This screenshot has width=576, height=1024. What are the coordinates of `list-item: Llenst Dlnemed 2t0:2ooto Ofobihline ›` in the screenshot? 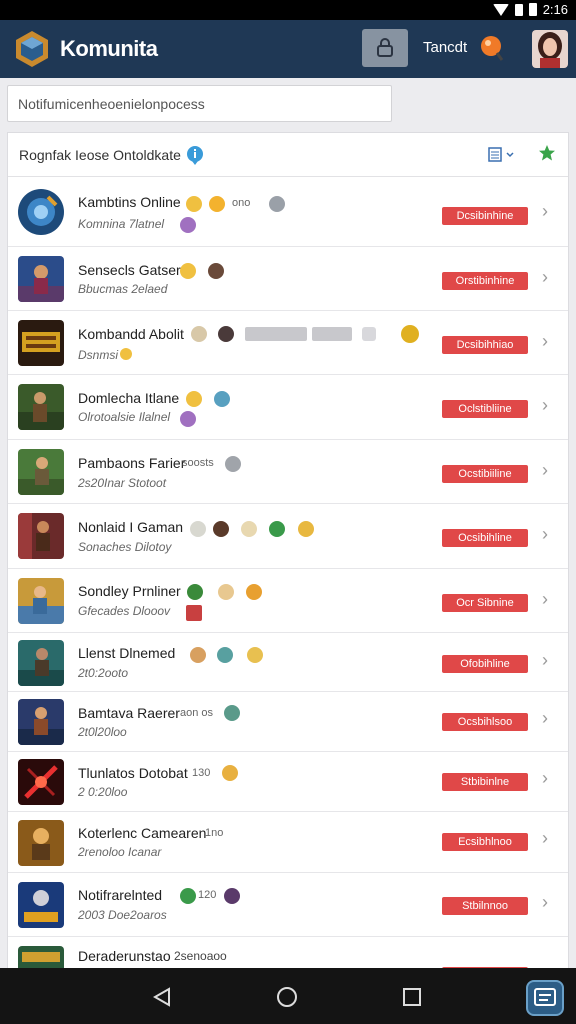 It's located at (288, 662).